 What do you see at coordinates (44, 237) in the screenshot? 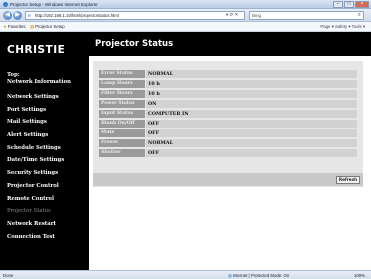
I see `sidebar-item-connection-test: Connection Test` at bounding box center [44, 237].